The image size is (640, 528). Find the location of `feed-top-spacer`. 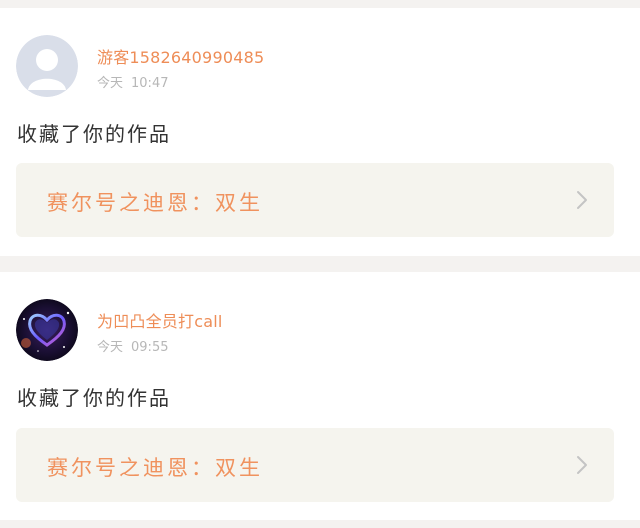

feed-top-spacer is located at coordinates (320, 4).